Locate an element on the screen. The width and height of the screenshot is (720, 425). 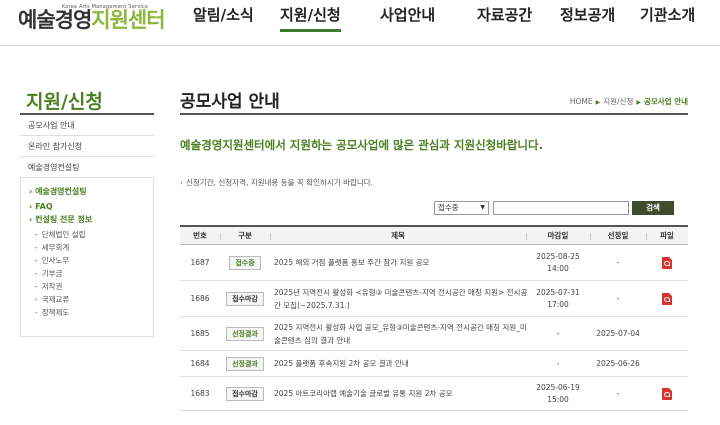
chevron-down-icon: ▼ is located at coordinates (482, 207).